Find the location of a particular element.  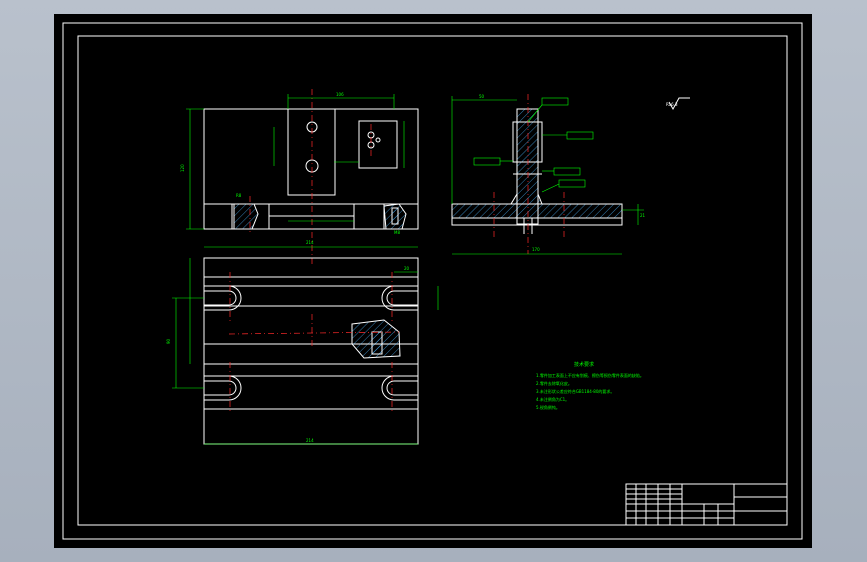

tech-requirement-line: 2.零件去除氧化皮。 is located at coordinates (554, 383).